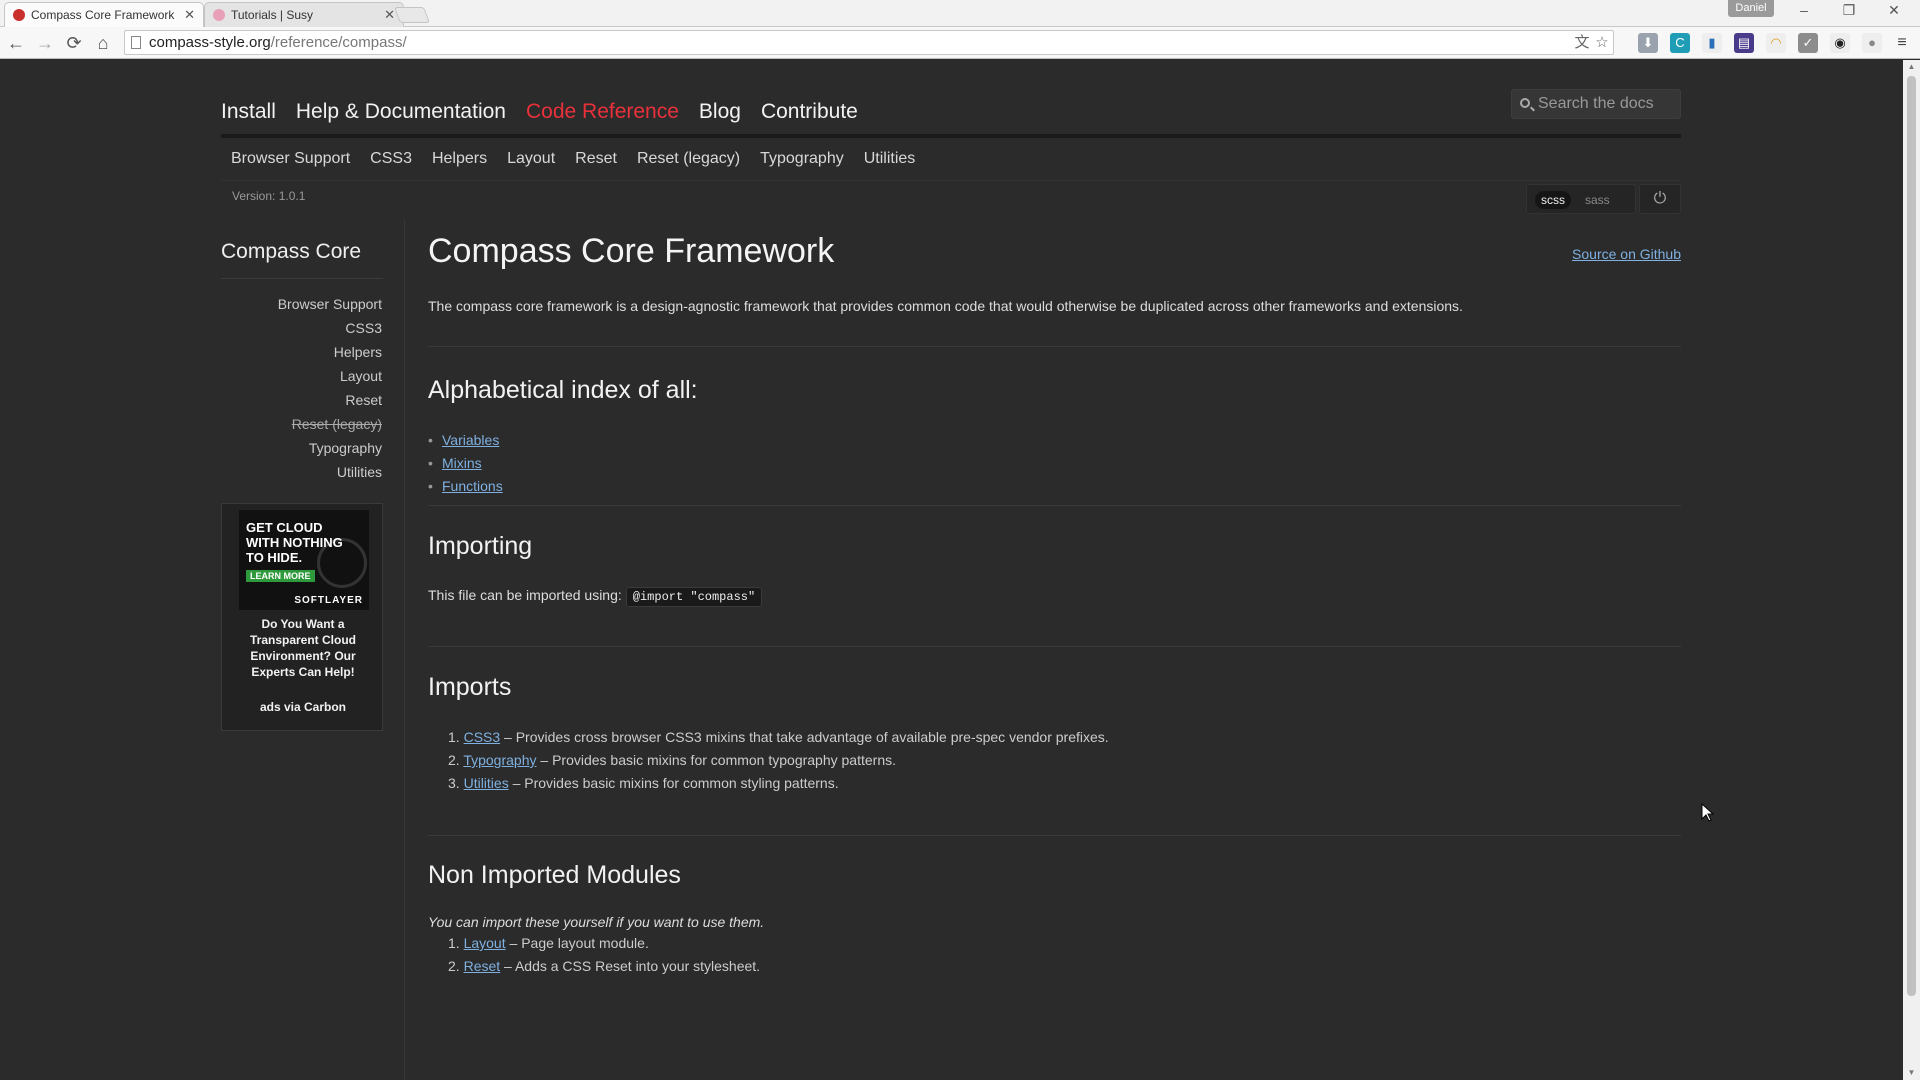  I want to click on nav-code-reference: Code Reference, so click(602, 110).